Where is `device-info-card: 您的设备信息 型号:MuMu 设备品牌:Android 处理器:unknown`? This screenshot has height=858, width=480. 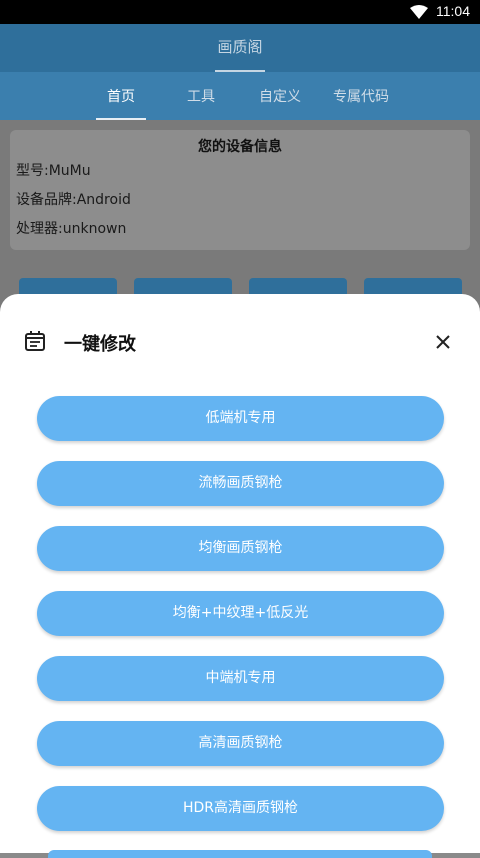
device-info-card: 您的设备信息 型号:MuMu 设备品牌:Android 处理器:unknown is located at coordinates (240, 190).